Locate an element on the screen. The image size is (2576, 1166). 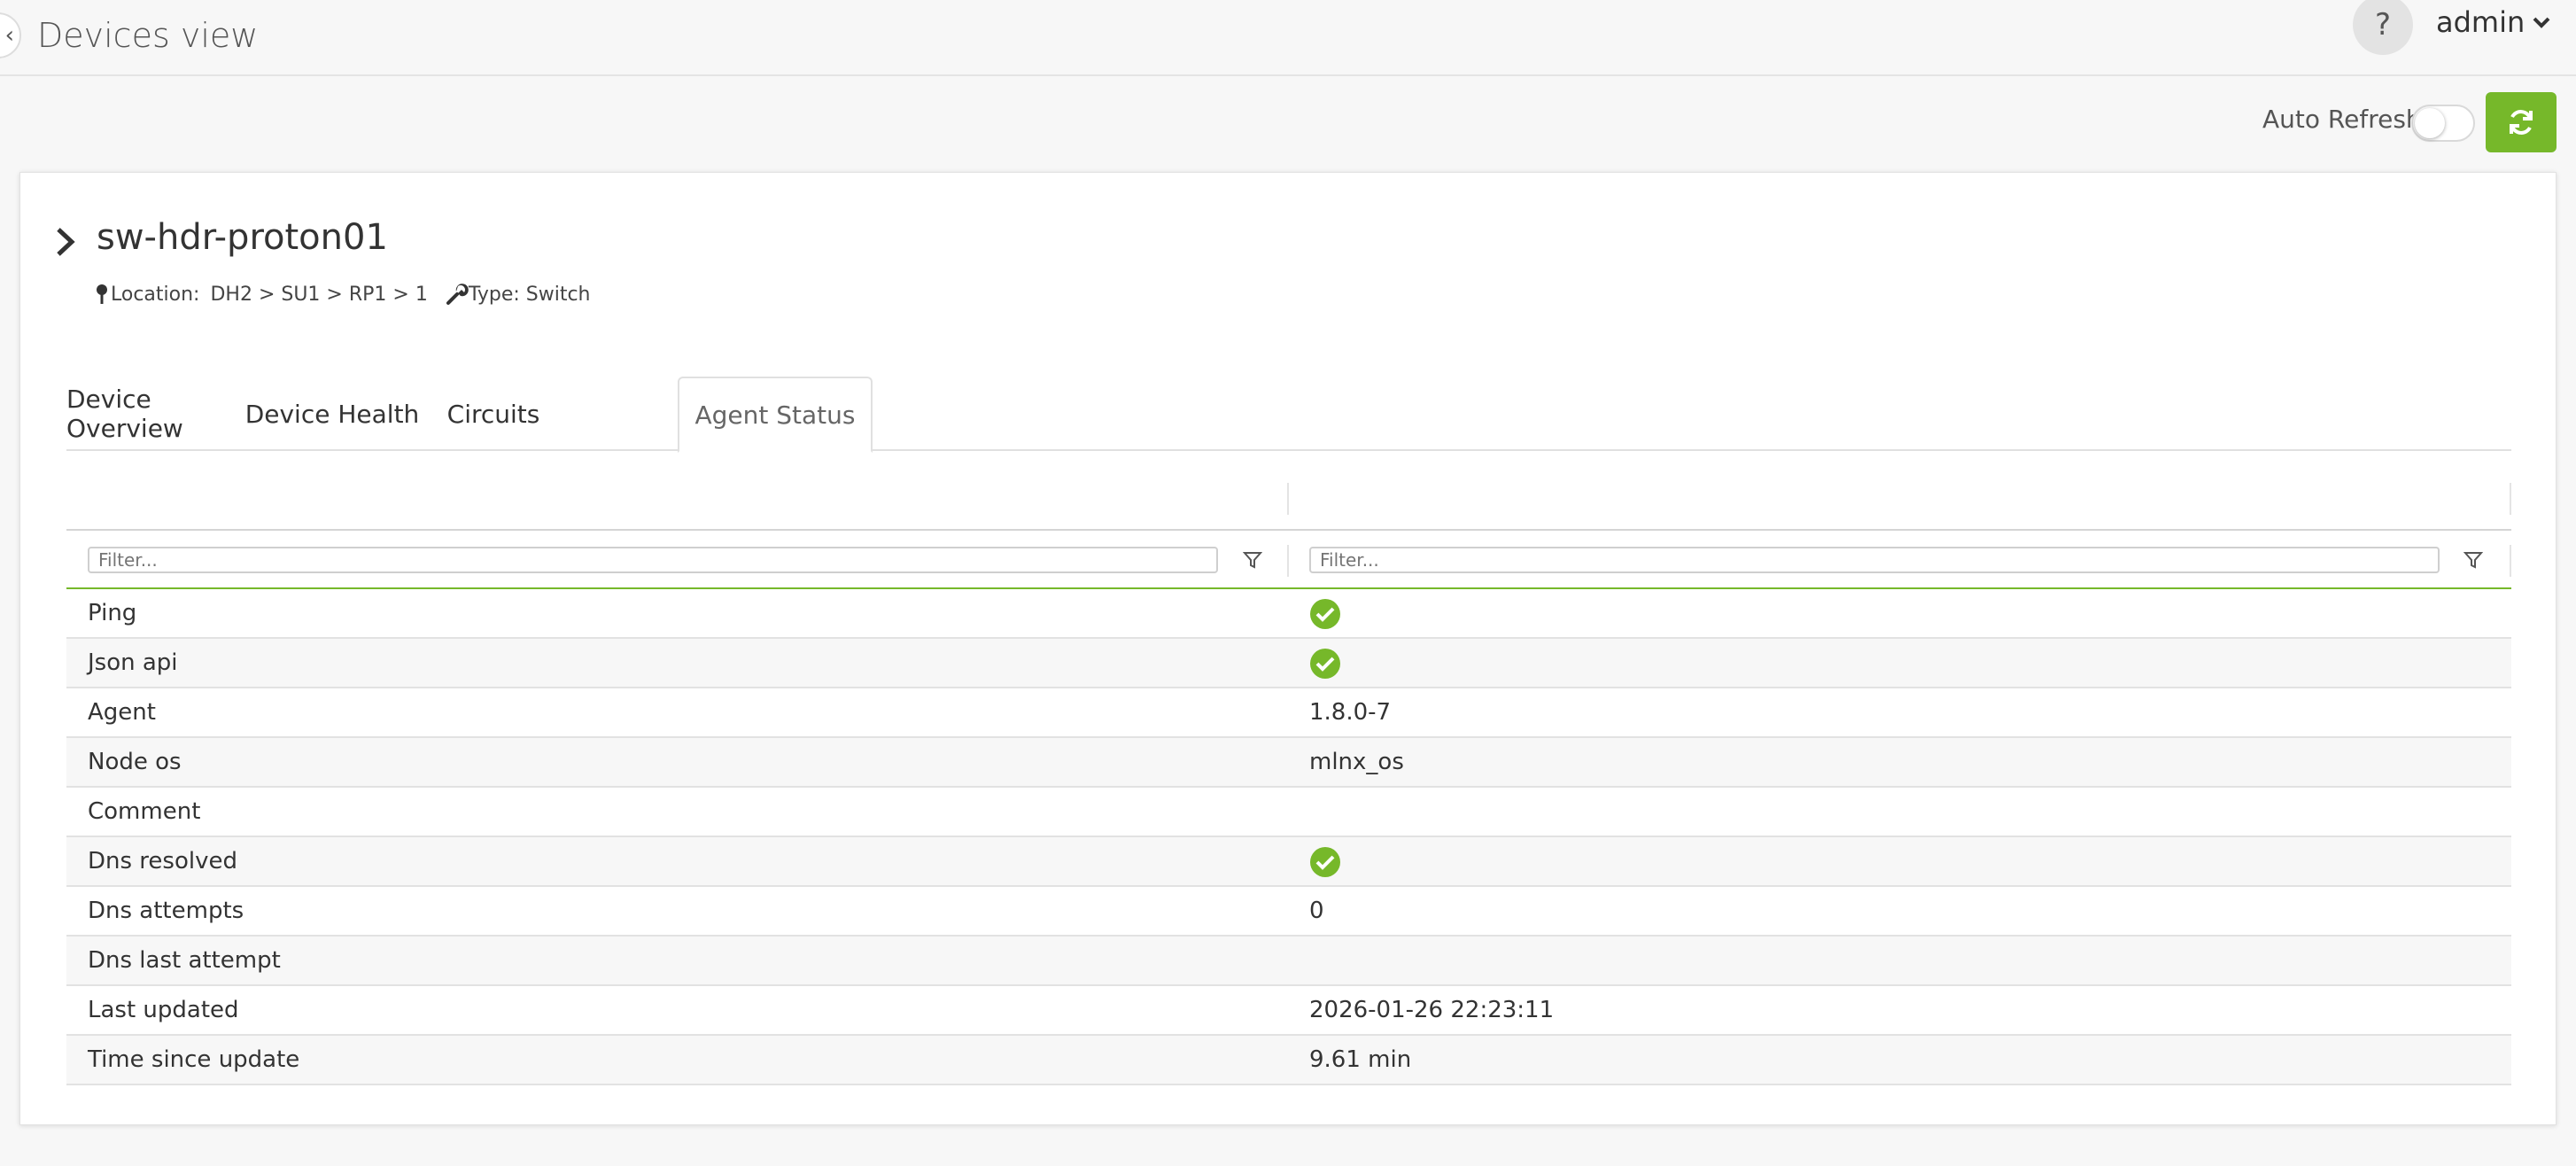
refresh-button is located at coordinates (2521, 122).